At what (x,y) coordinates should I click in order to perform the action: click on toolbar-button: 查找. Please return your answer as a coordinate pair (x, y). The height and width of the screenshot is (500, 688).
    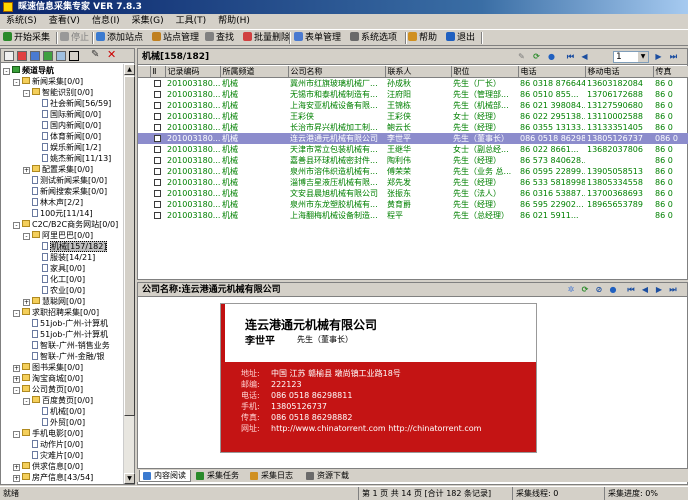
    Looking at the image, I should click on (219, 38).